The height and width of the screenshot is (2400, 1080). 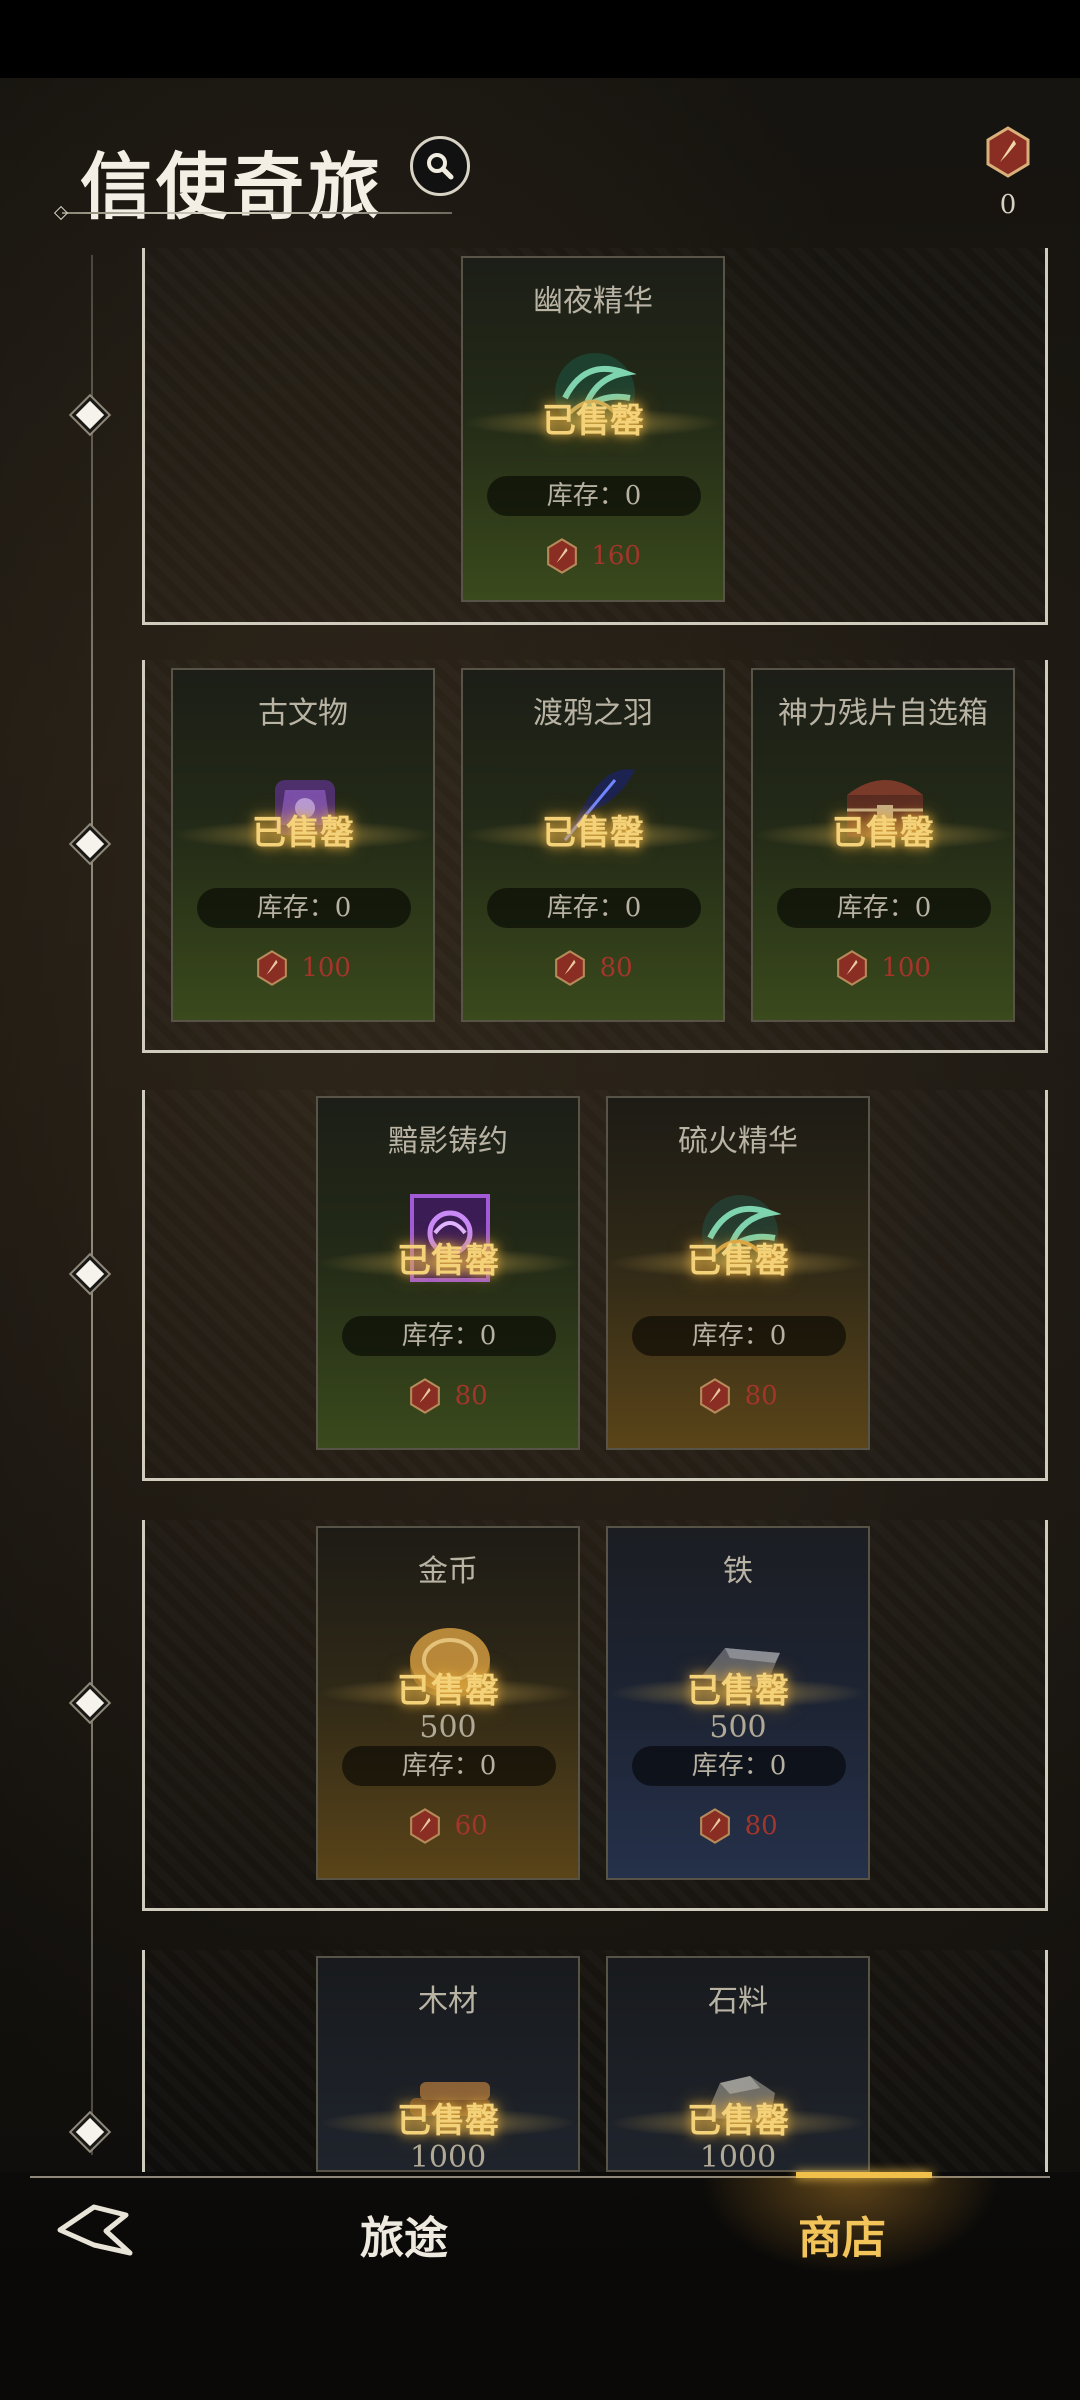 I want to click on shop-tier-3: 黯影铸约 已售罄 库存：0 80 硫火精华 已售罄 库存：0 80, so click(x=595, y=1285).